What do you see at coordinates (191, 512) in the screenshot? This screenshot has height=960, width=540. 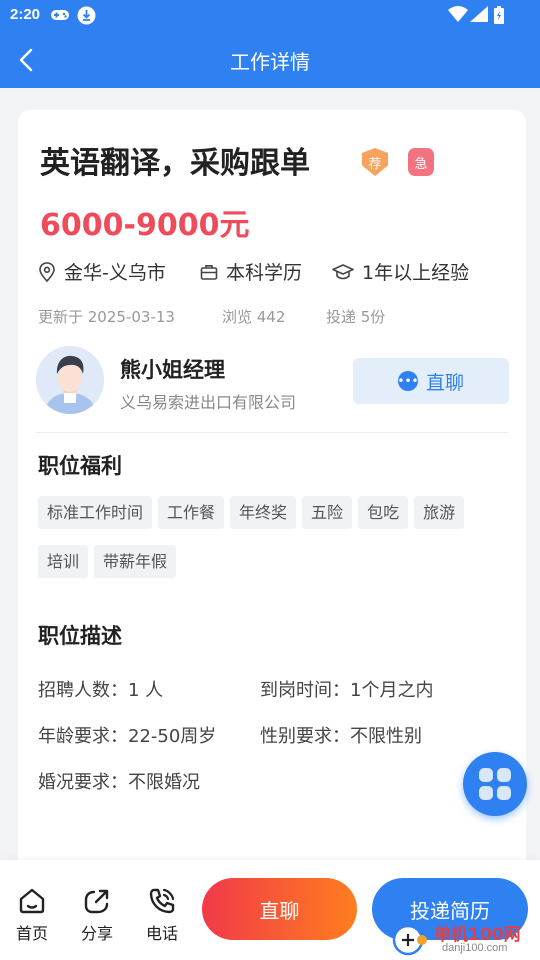 I see `benefit-tag: 工作餐` at bounding box center [191, 512].